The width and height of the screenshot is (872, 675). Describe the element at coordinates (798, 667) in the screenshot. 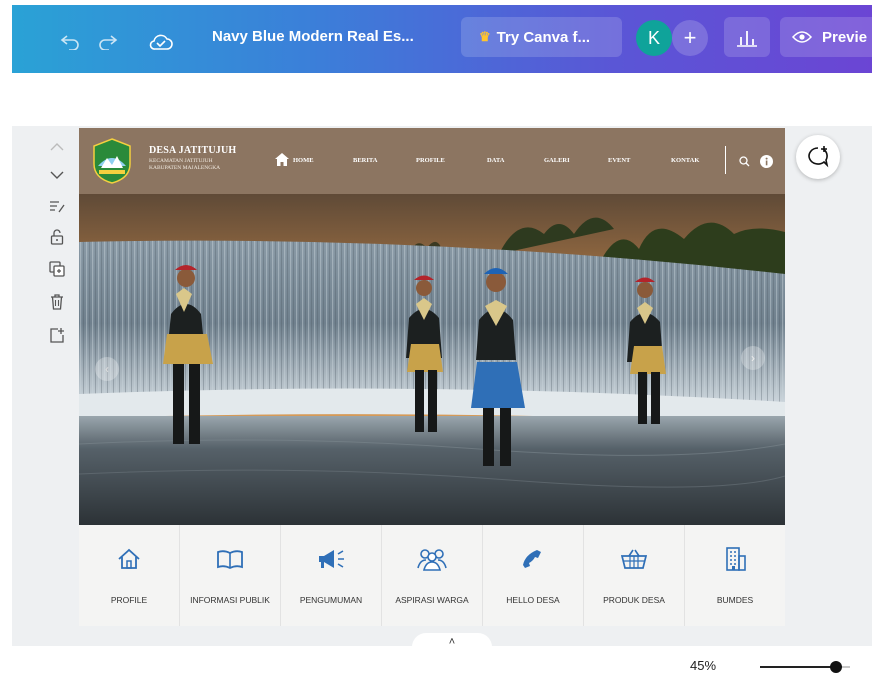

I see `zoom-slider-fill` at that location.